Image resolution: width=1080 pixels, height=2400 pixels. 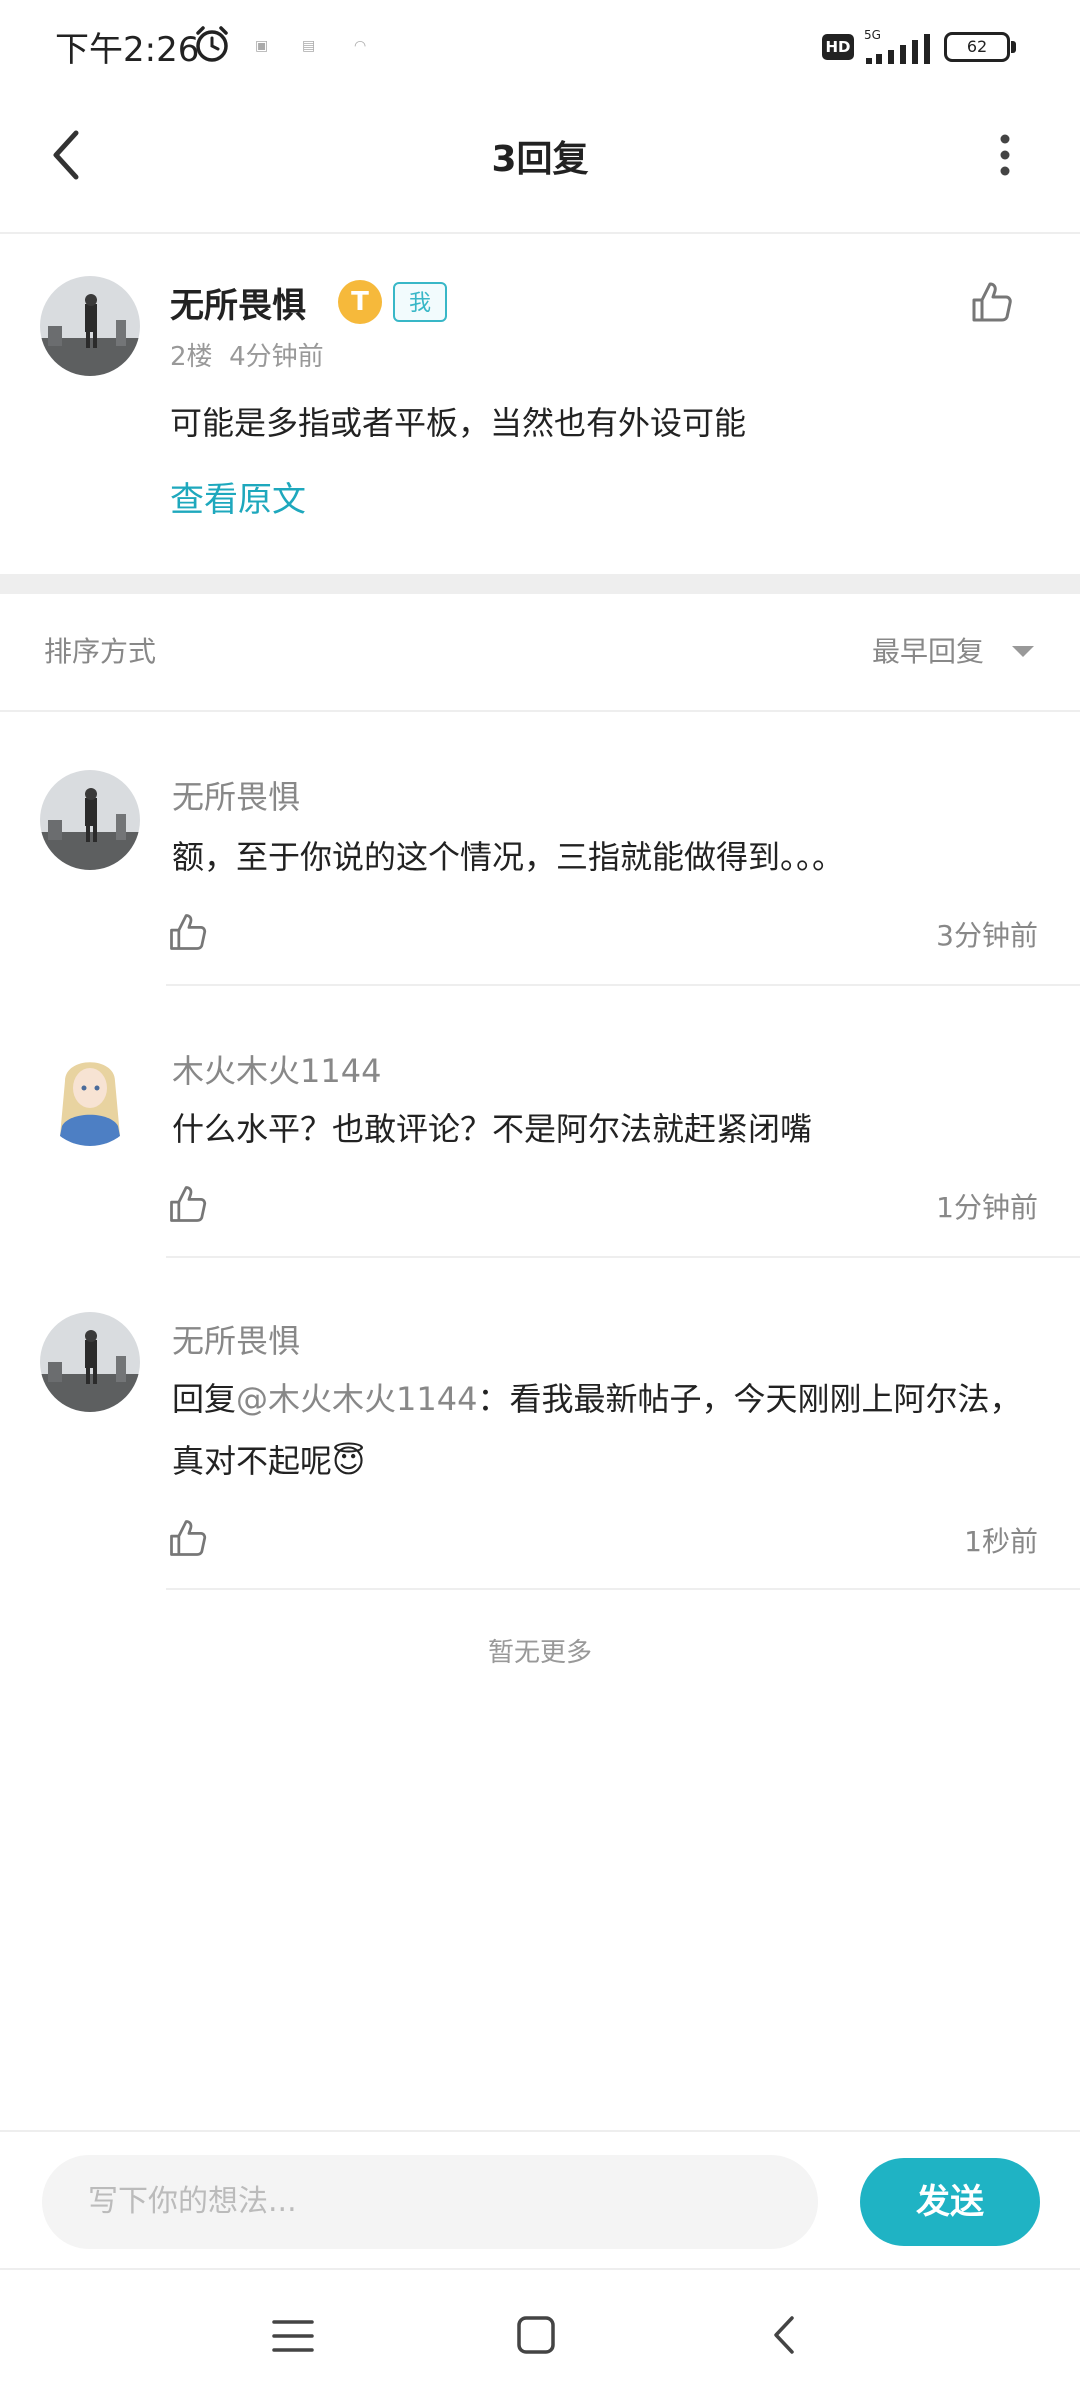 I want to click on sort-dropdown: 最早回复, so click(x=928, y=650).